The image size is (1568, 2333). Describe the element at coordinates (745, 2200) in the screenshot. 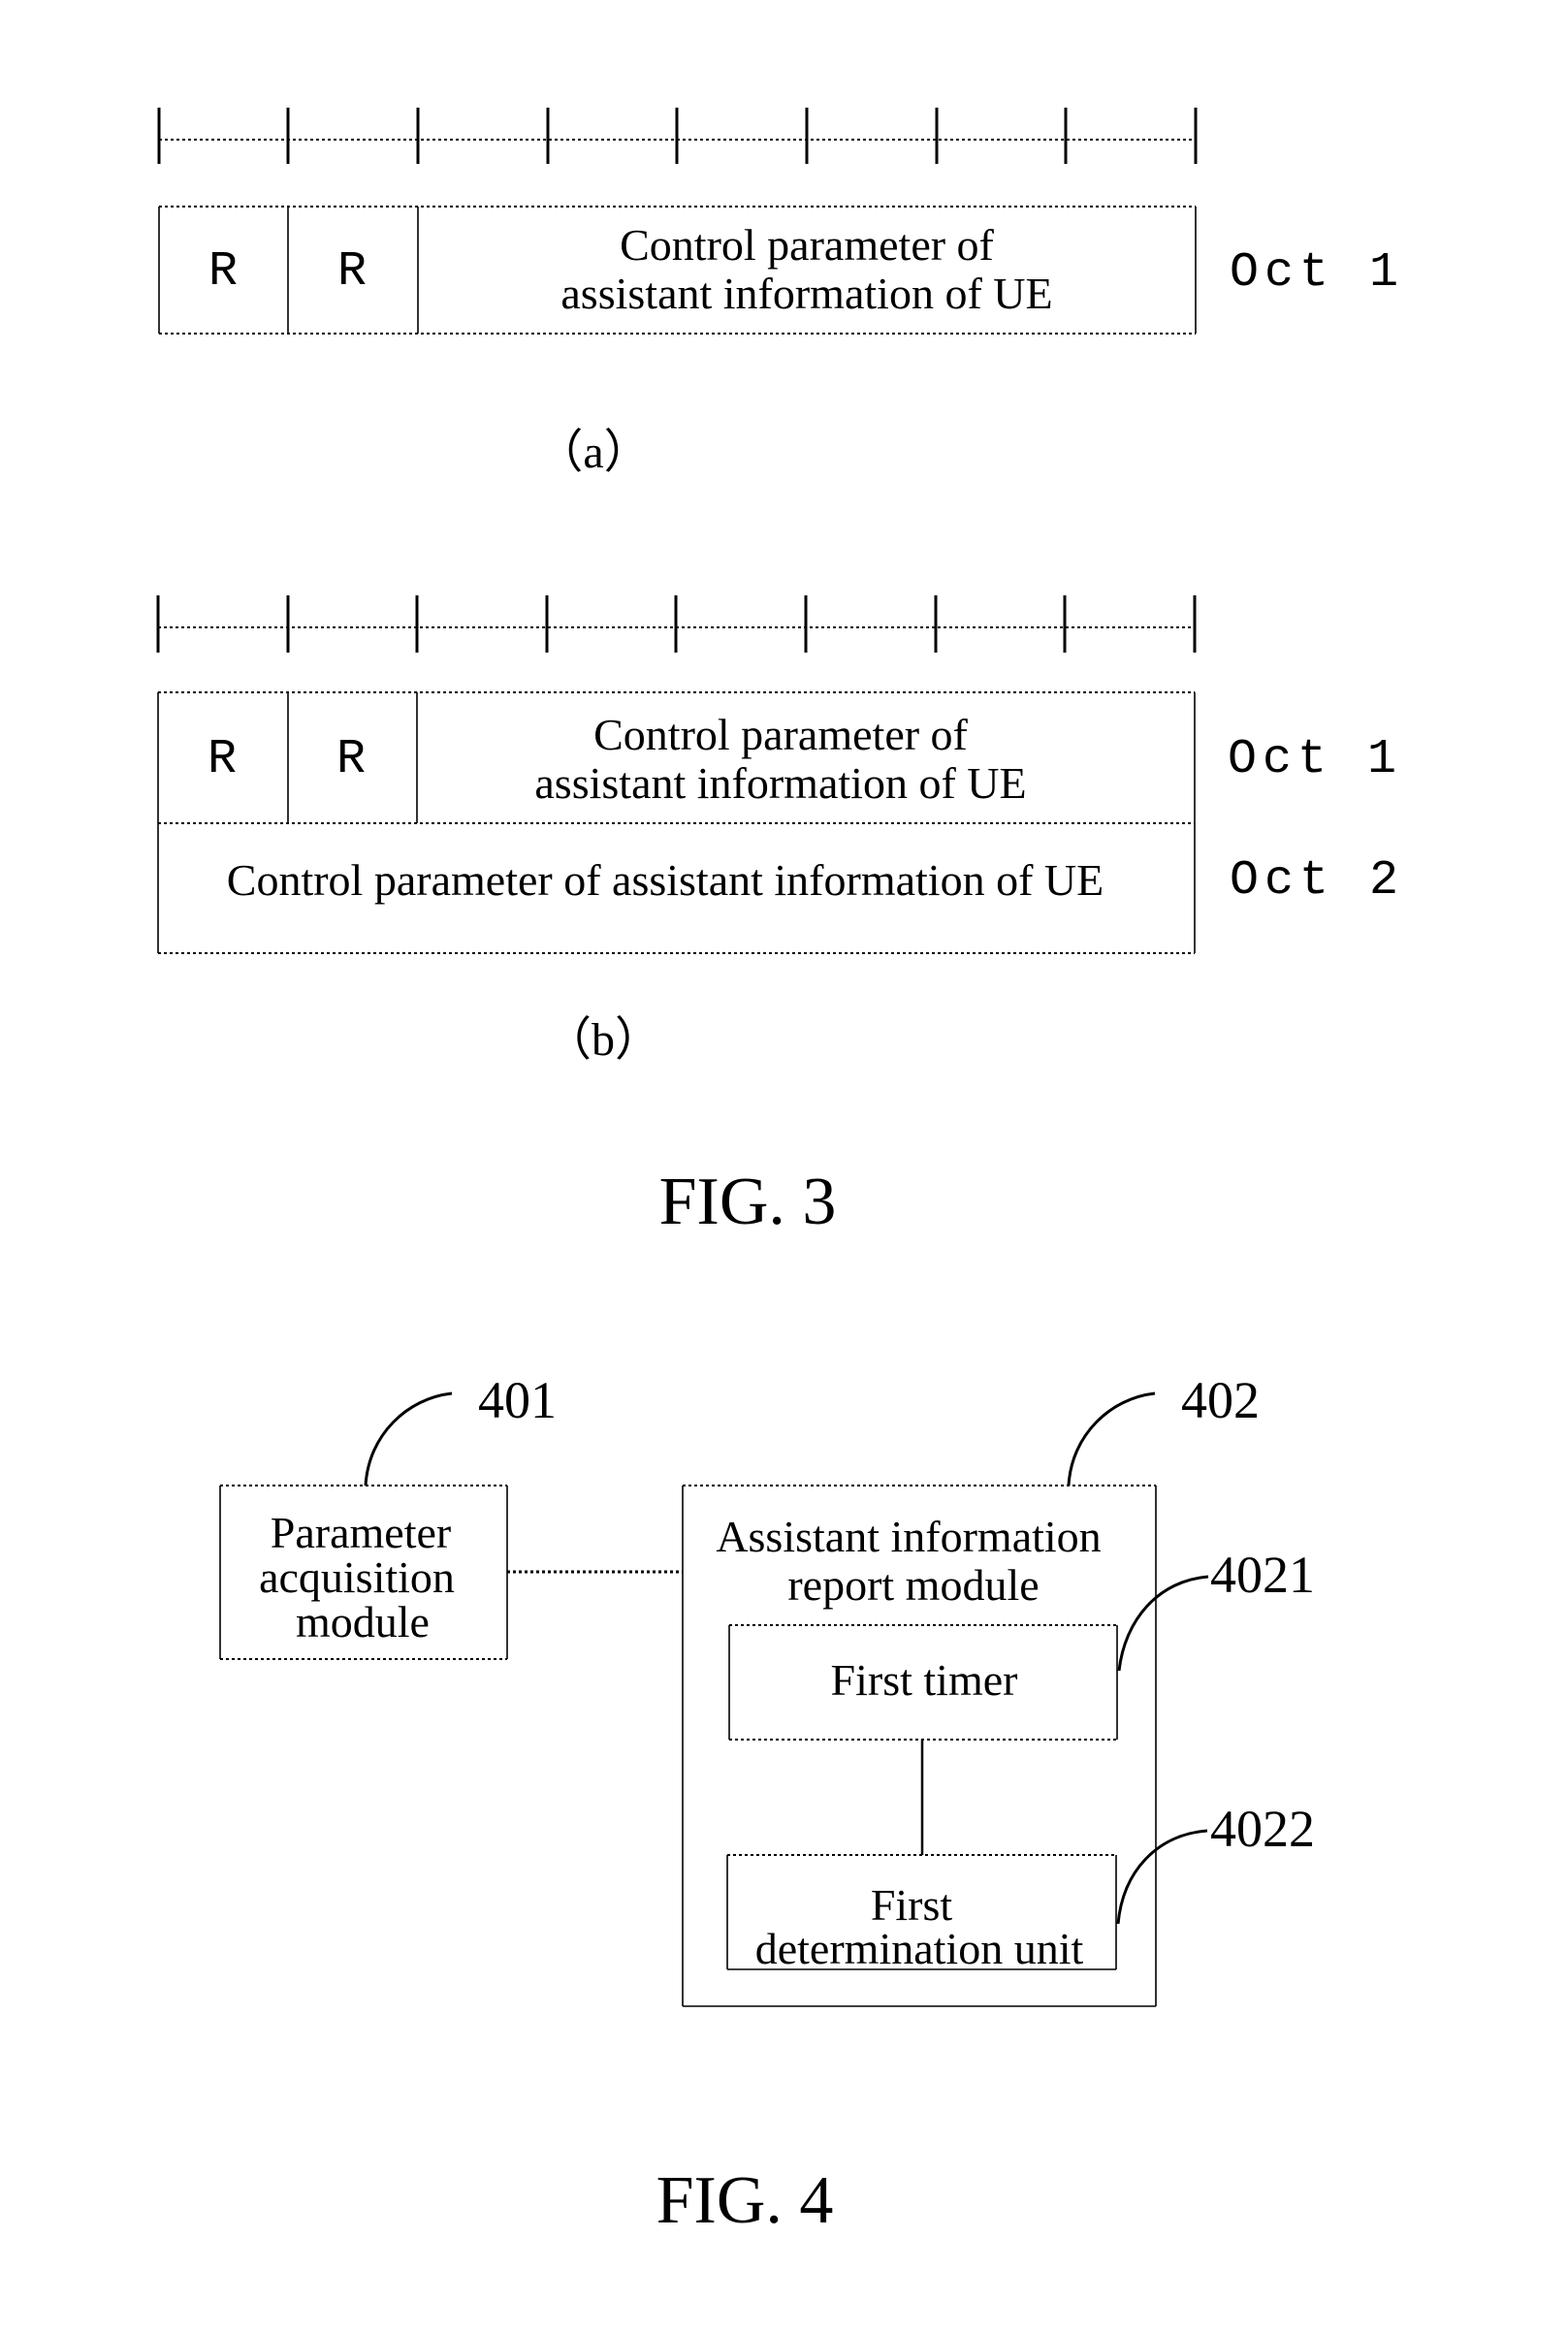

I see `figure-title-4: FIG. 4` at that location.